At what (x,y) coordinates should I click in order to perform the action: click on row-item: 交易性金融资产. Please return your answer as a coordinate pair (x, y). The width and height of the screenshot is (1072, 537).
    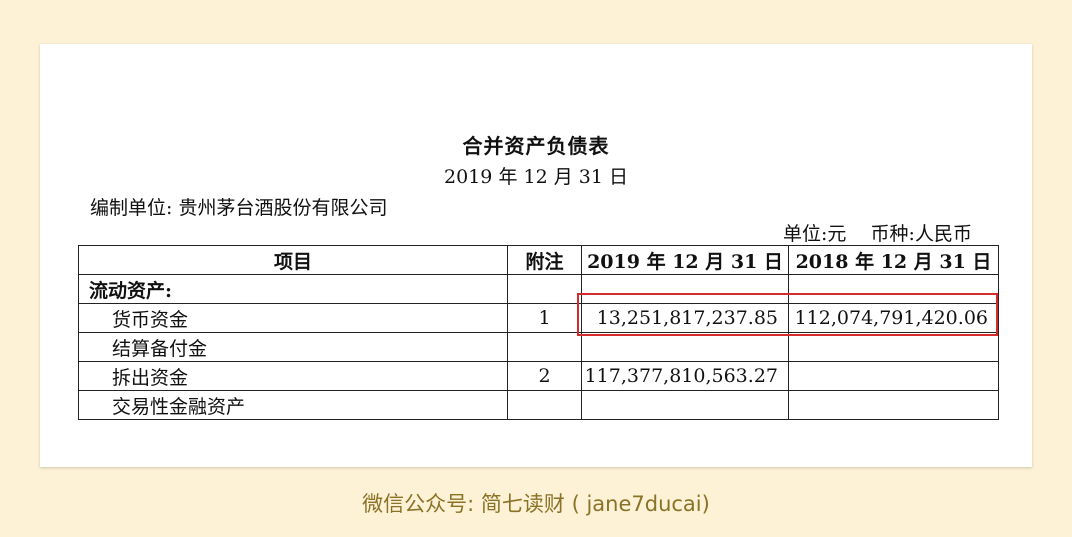
    Looking at the image, I should click on (293, 405).